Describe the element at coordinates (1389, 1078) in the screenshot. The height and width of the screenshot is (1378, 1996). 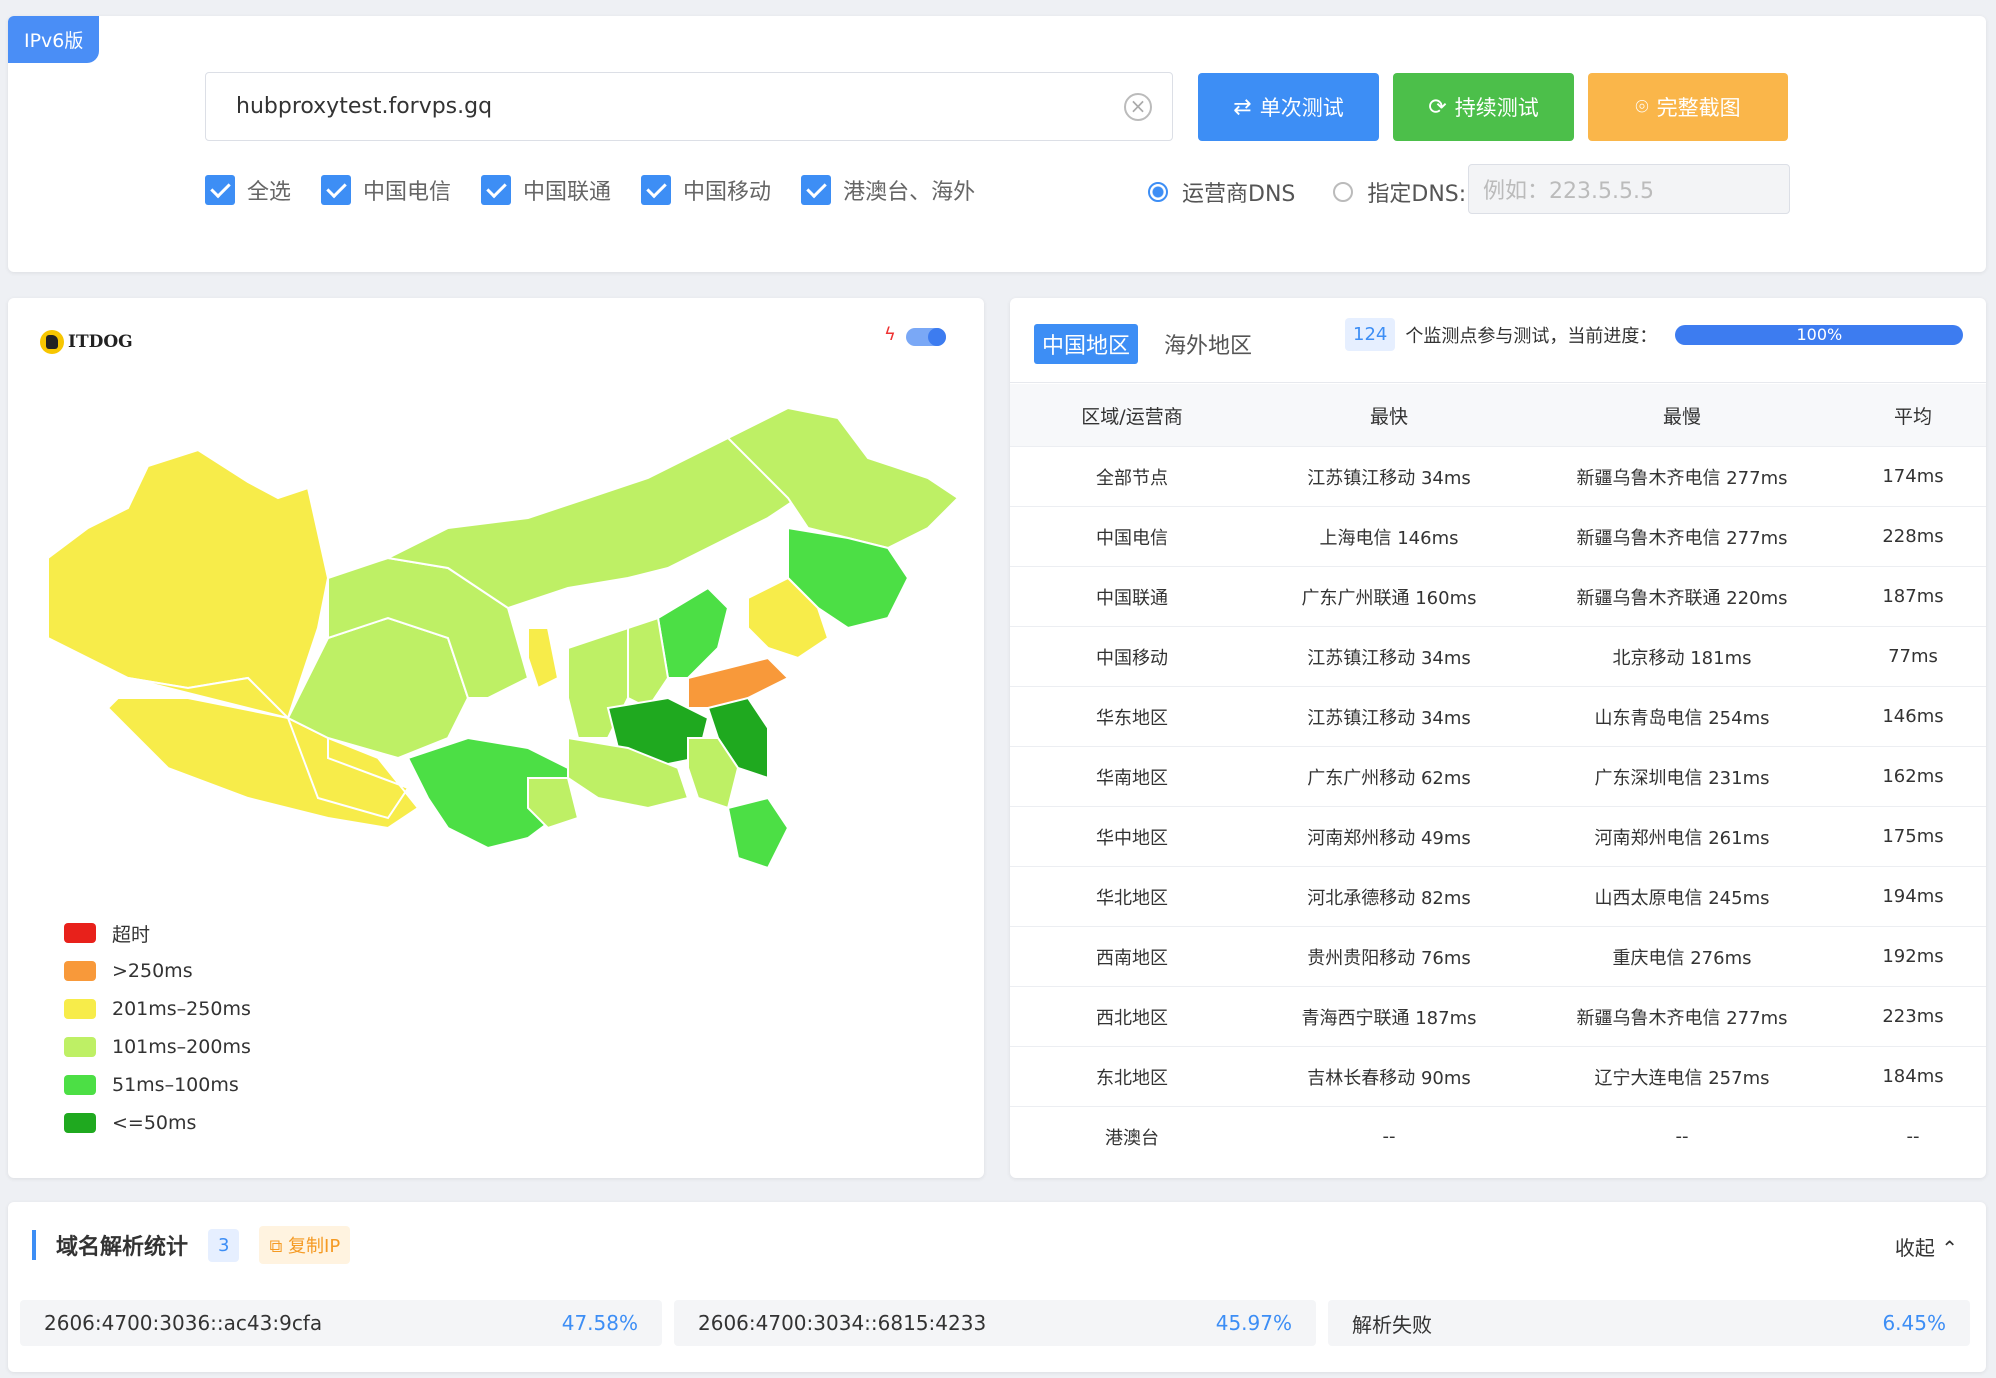
I see `table-cell: 吉林长春移动 90ms` at that location.